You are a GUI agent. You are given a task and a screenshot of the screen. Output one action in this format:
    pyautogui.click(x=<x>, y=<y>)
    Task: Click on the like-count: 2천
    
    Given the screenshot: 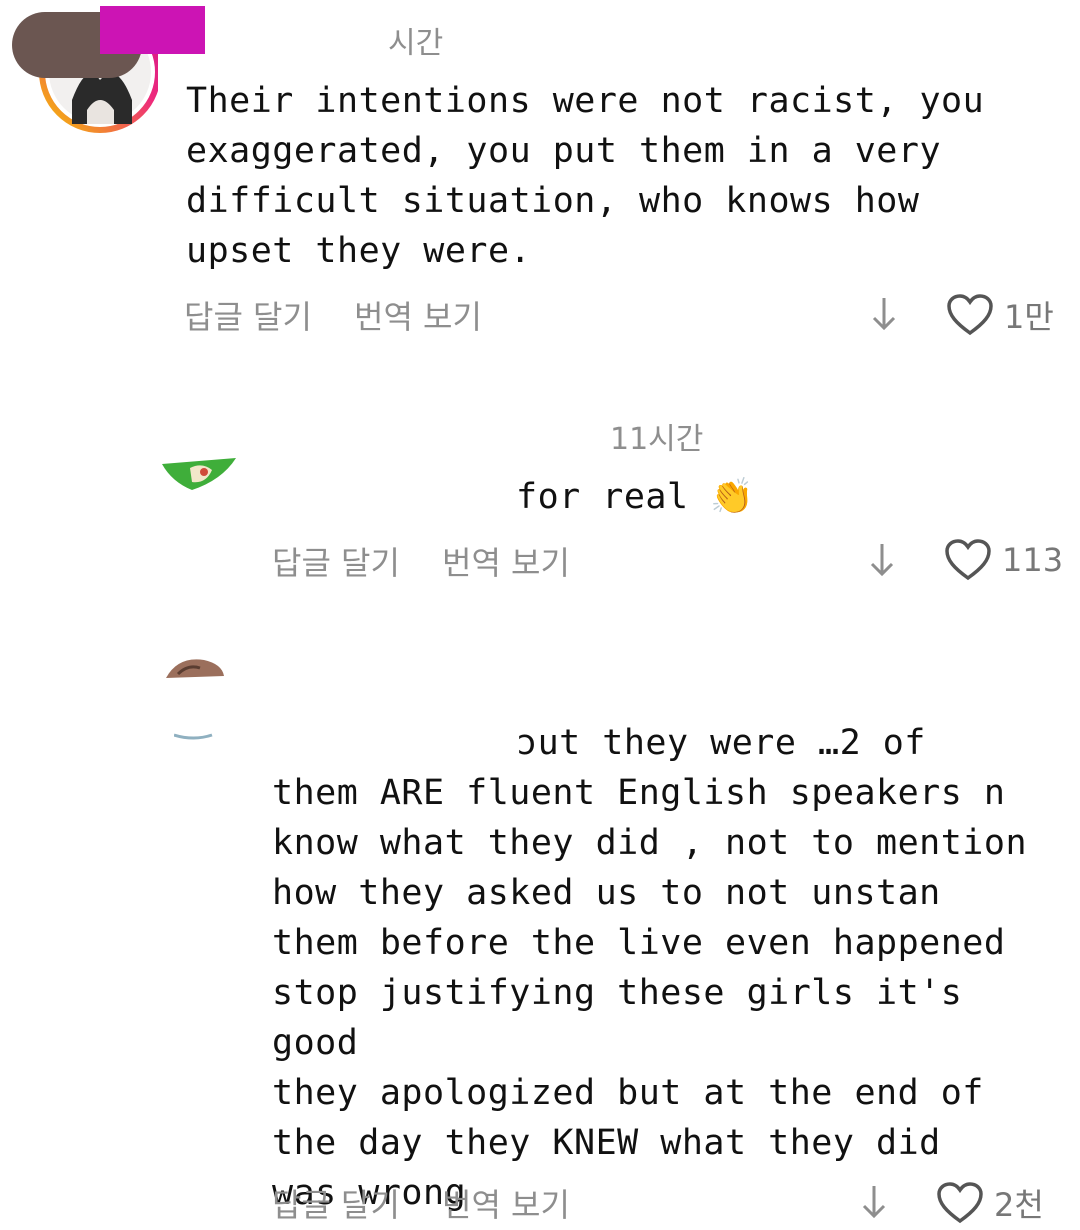 What is the action you would take?
    pyautogui.click(x=1019, y=1205)
    